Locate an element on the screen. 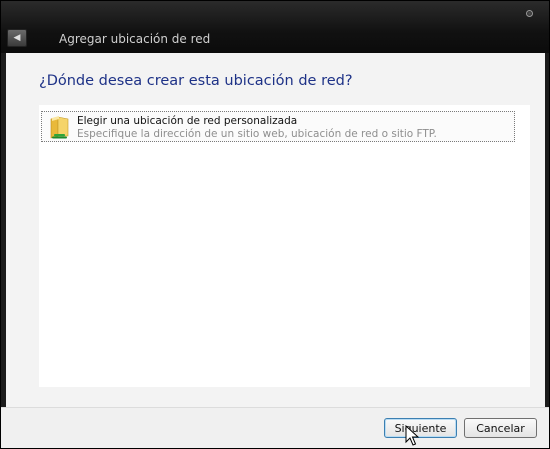 The image size is (550, 449). back-arrow-icon: ◀ is located at coordinates (17, 38).